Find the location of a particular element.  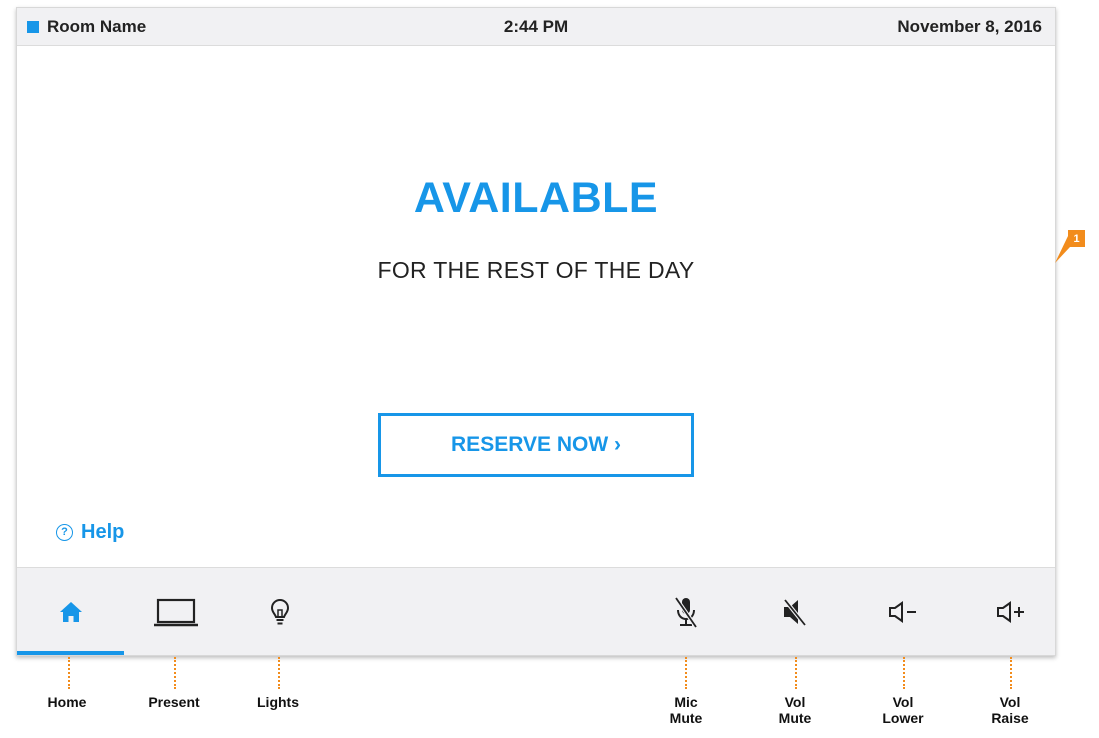

help-link: ? Help is located at coordinates (90, 532).